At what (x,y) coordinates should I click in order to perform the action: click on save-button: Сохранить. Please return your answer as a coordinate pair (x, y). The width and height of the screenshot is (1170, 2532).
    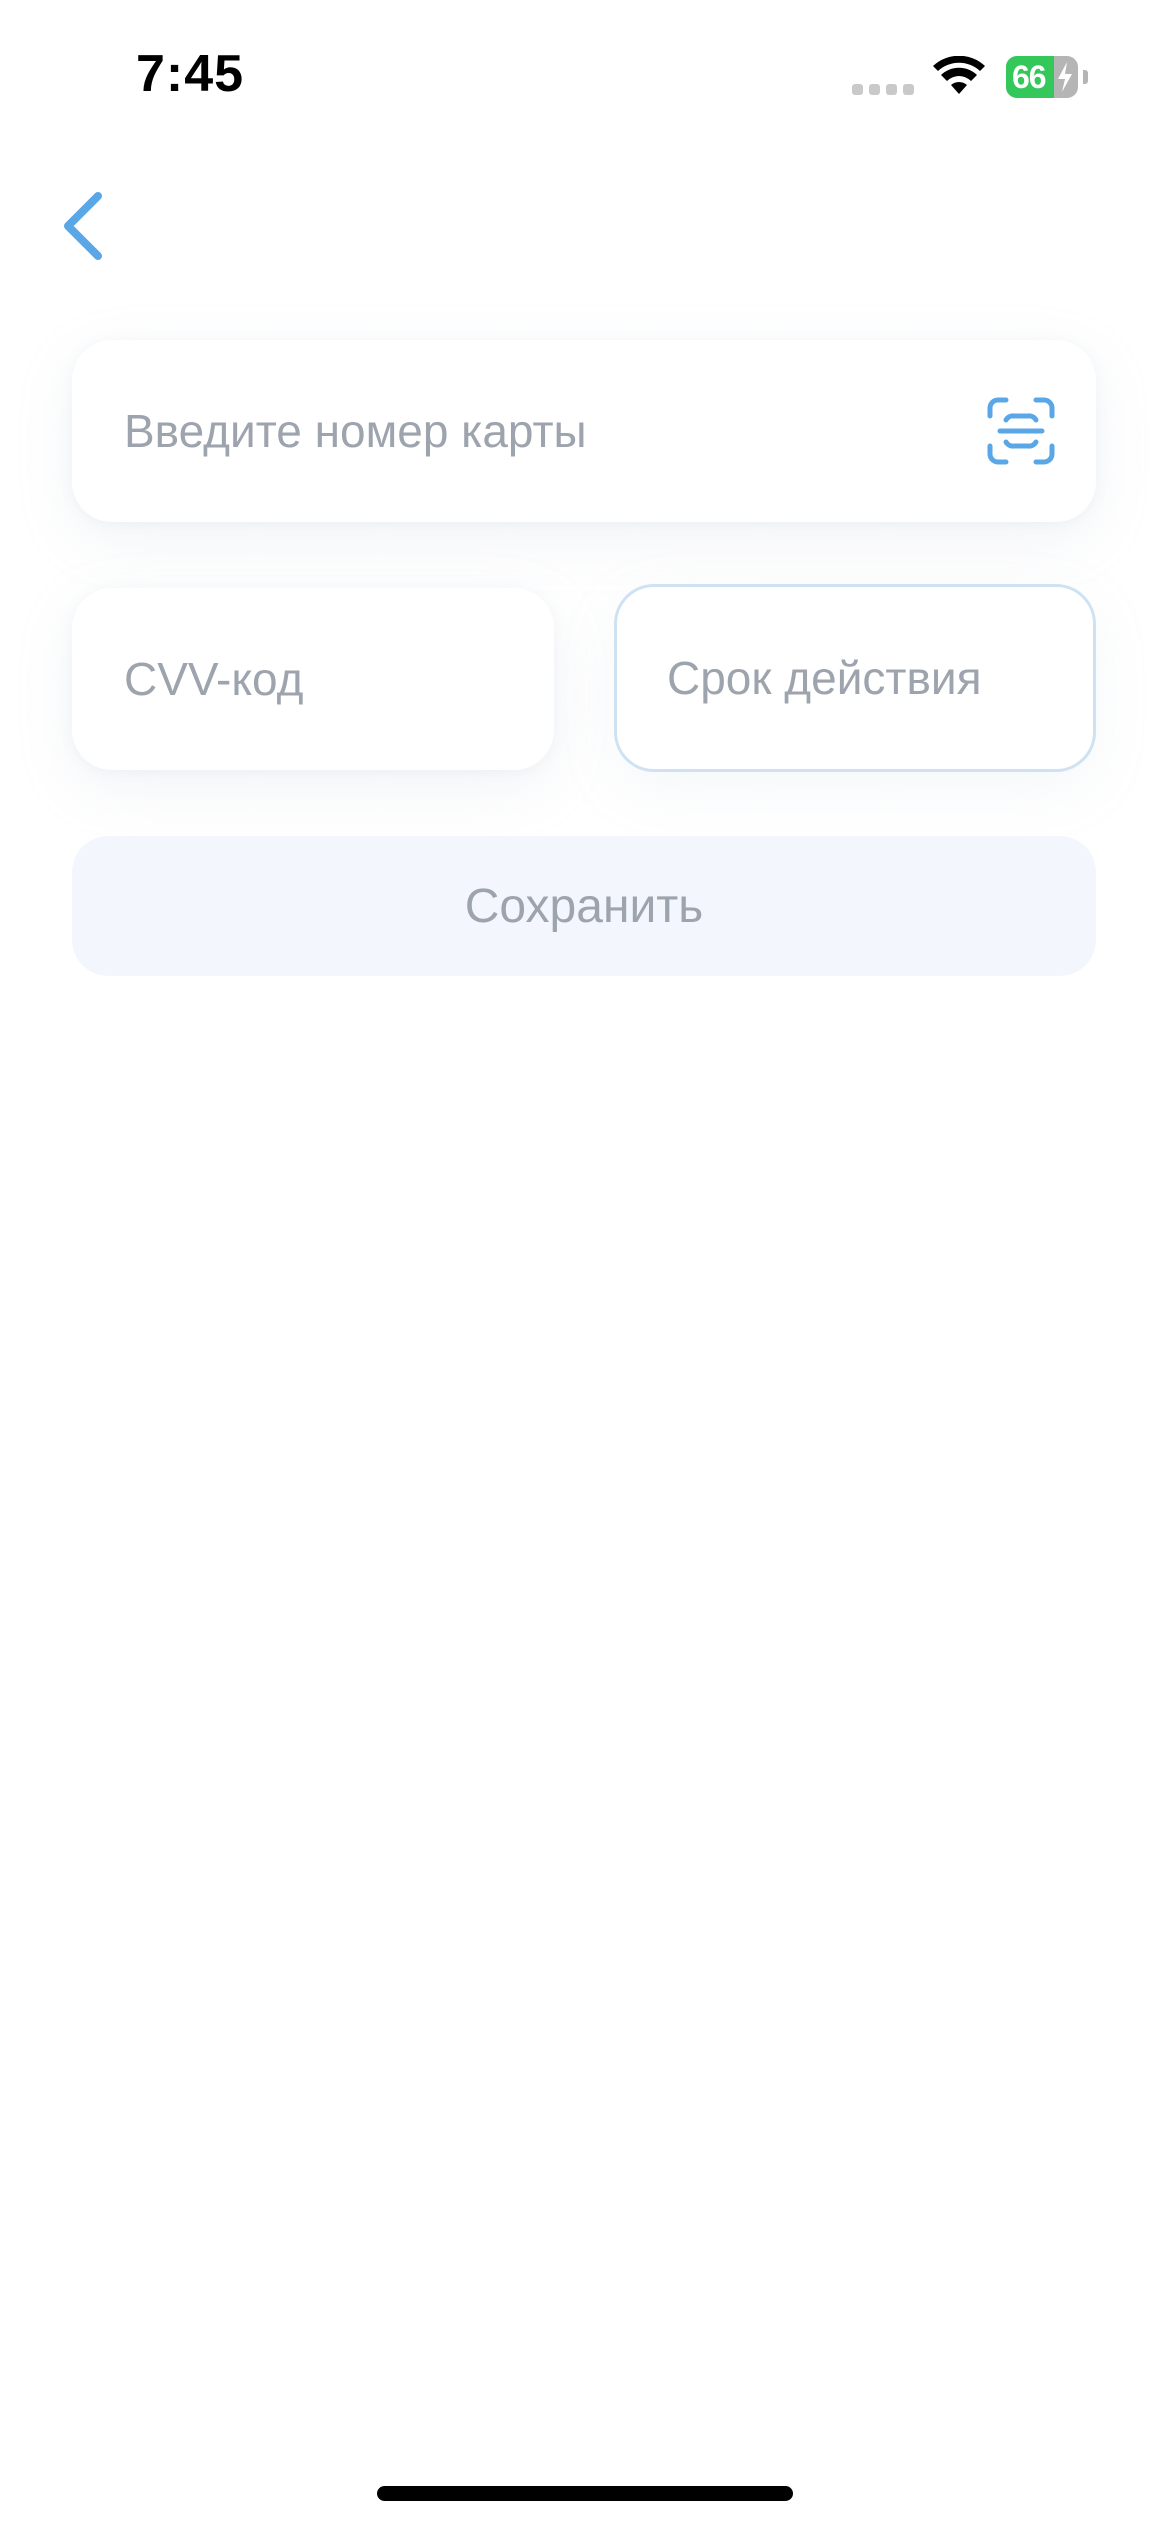
    Looking at the image, I should click on (584, 906).